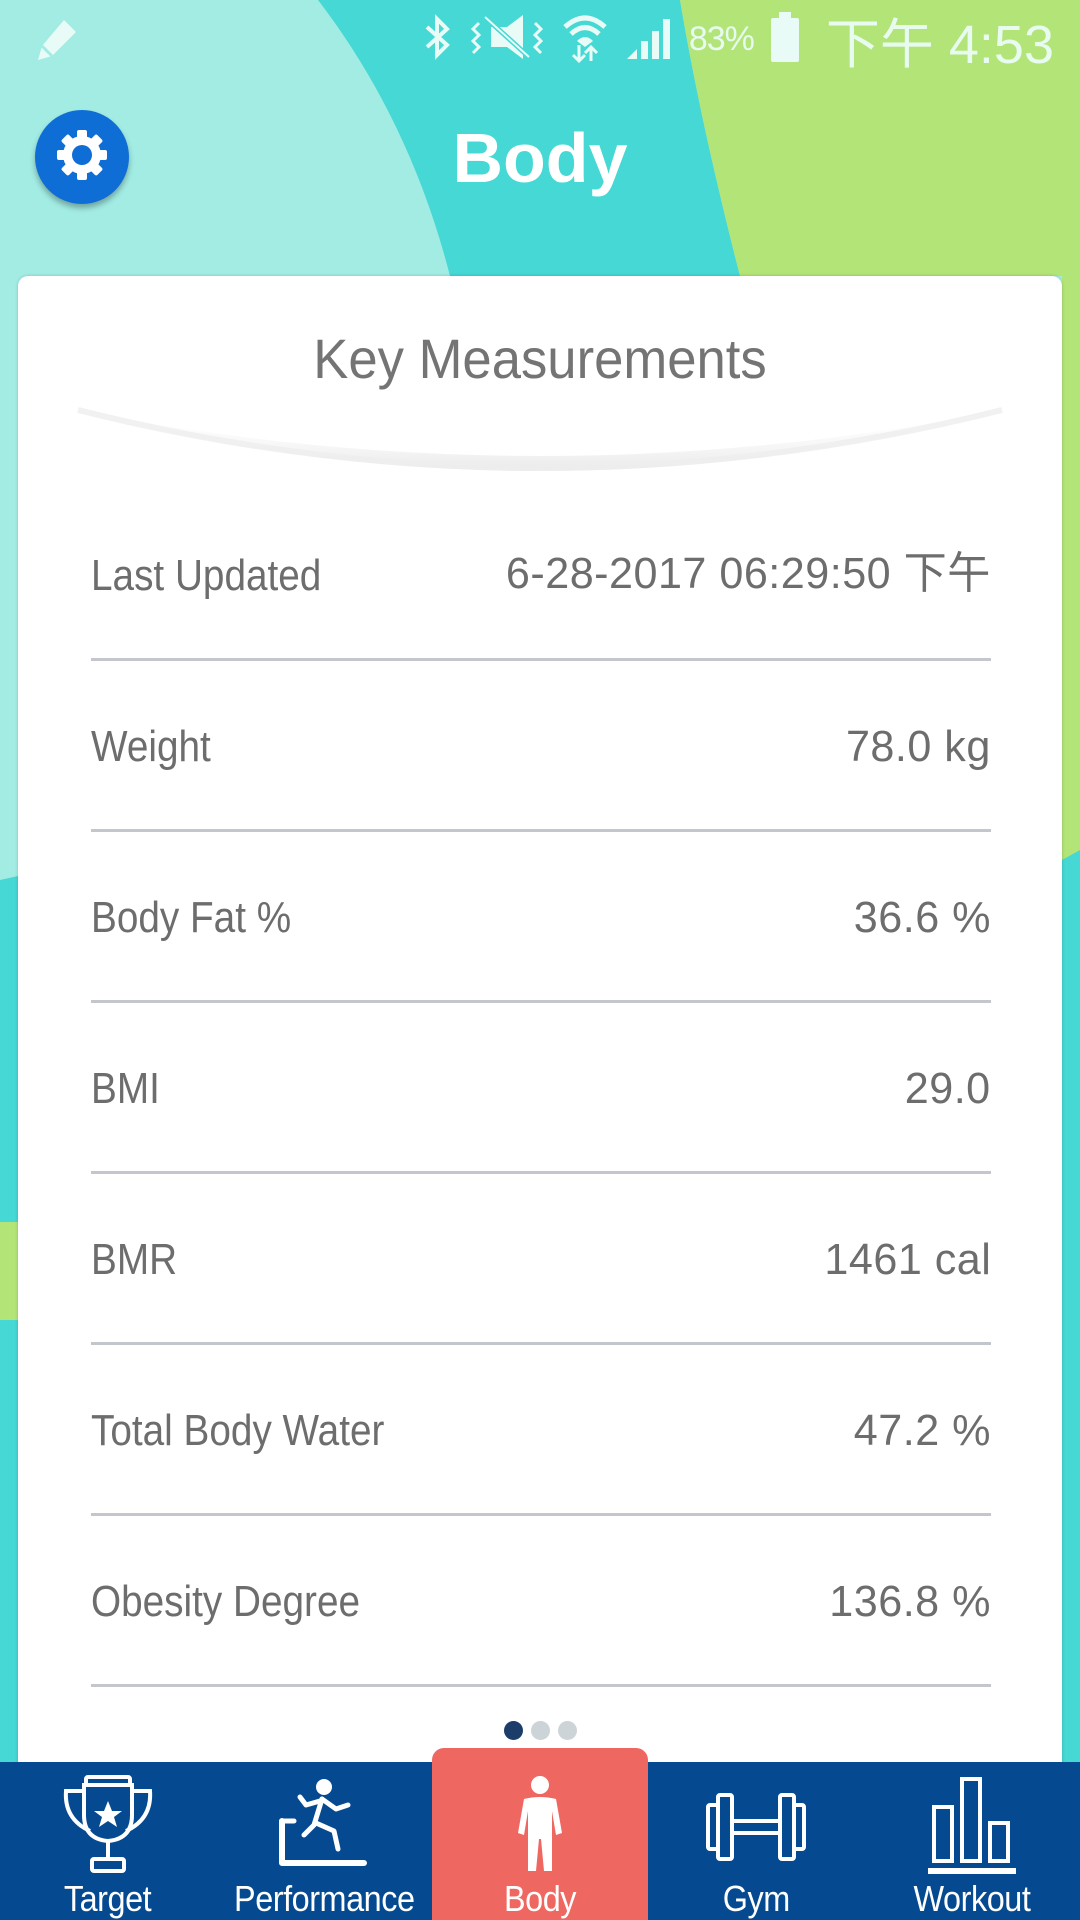 Image resolution: width=1080 pixels, height=1920 pixels. I want to click on signal-icon, so click(649, 39).